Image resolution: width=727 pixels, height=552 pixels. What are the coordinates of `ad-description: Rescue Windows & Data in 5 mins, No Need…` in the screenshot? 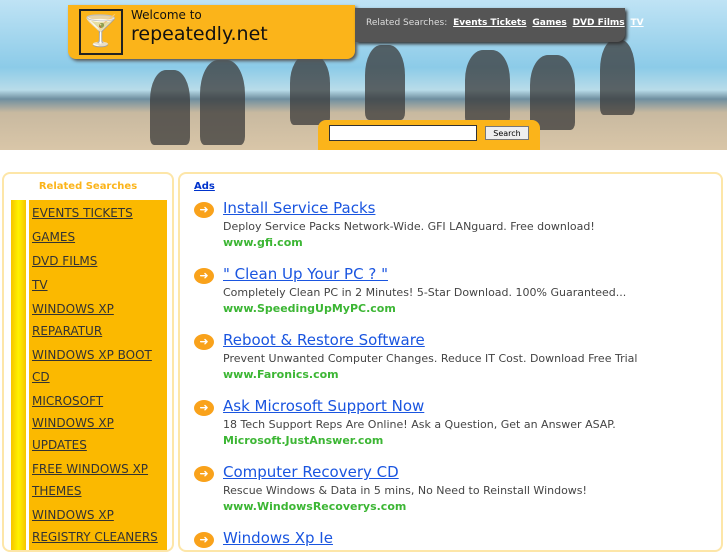 It's located at (405, 490).